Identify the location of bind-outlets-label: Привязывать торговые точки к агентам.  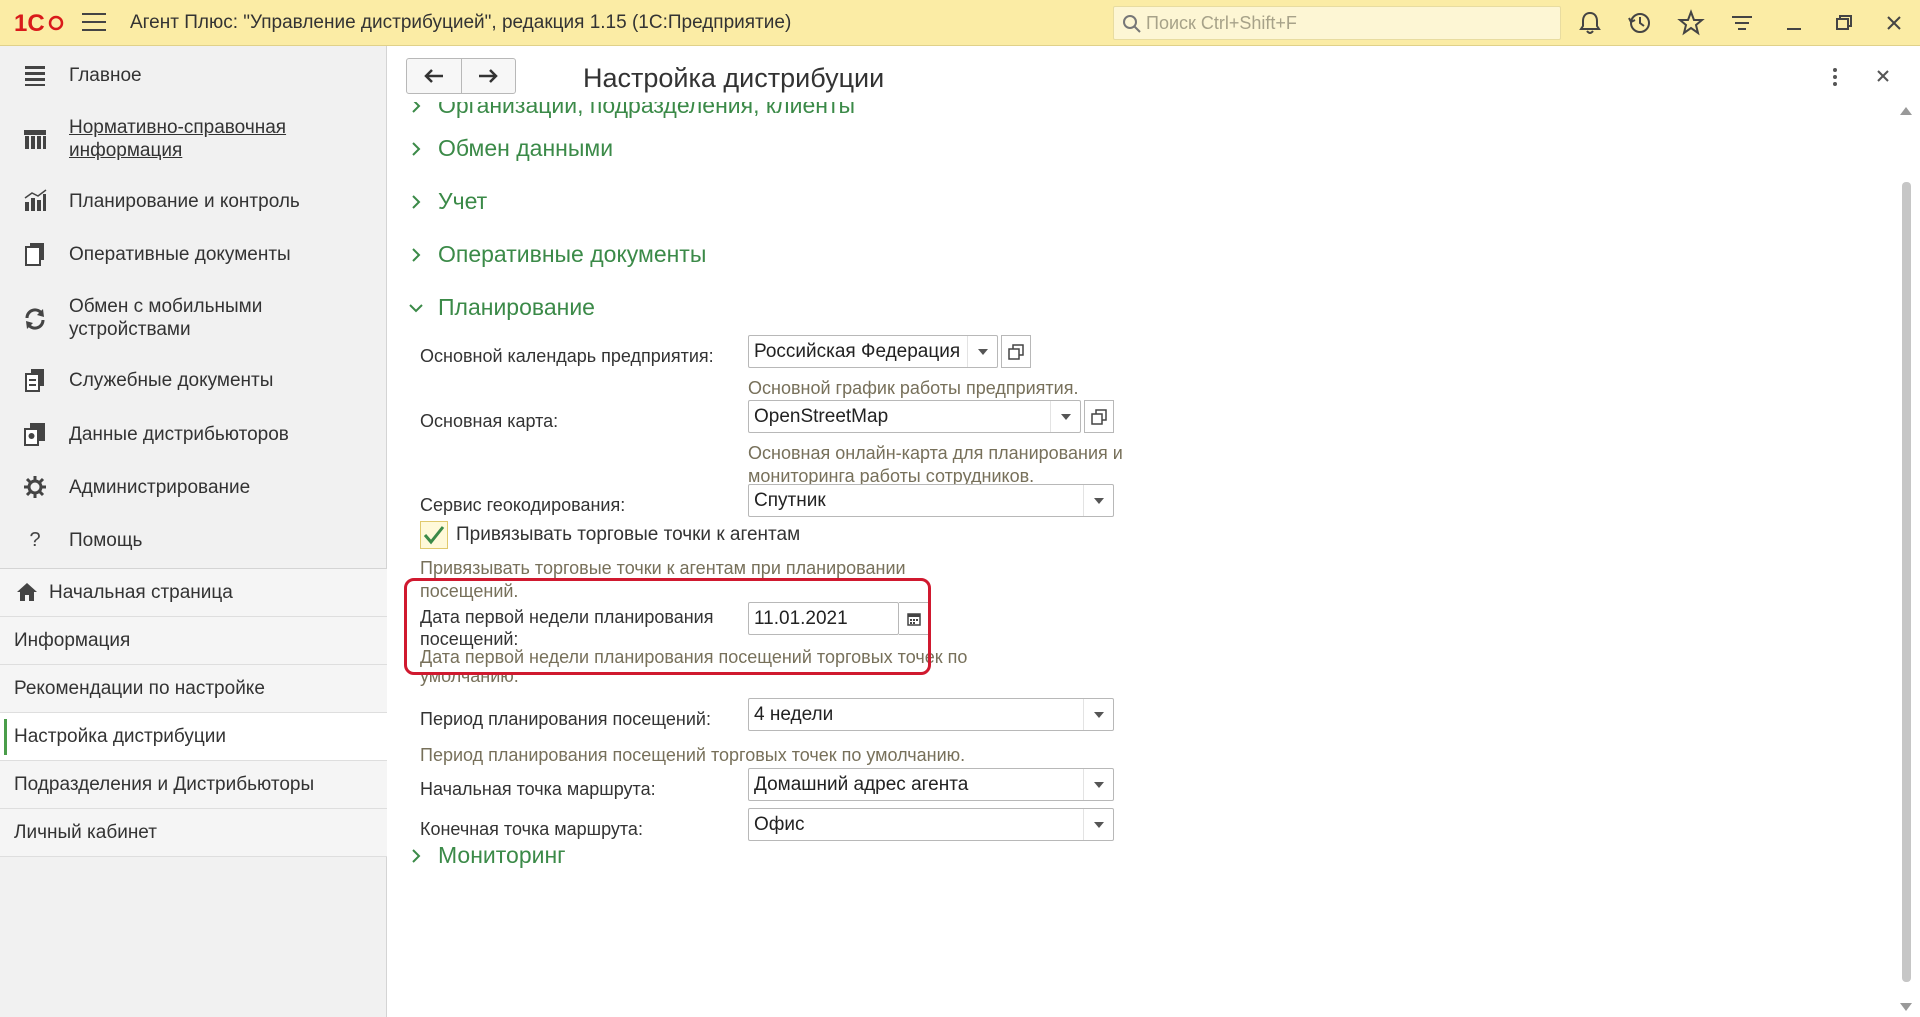
(628, 535).